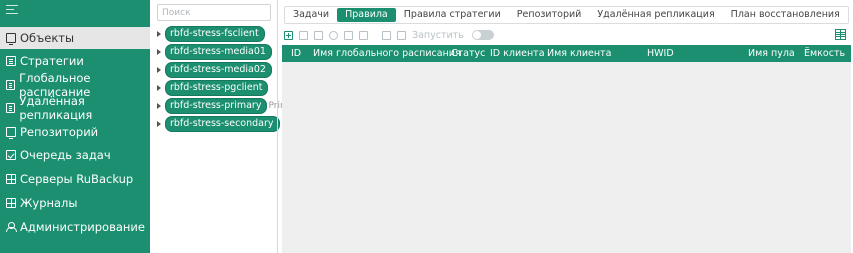 The height and width of the screenshot is (253, 853). Describe the element at coordinates (49, 203) in the screenshot. I see `sidebar-item-label: Журналы` at that location.